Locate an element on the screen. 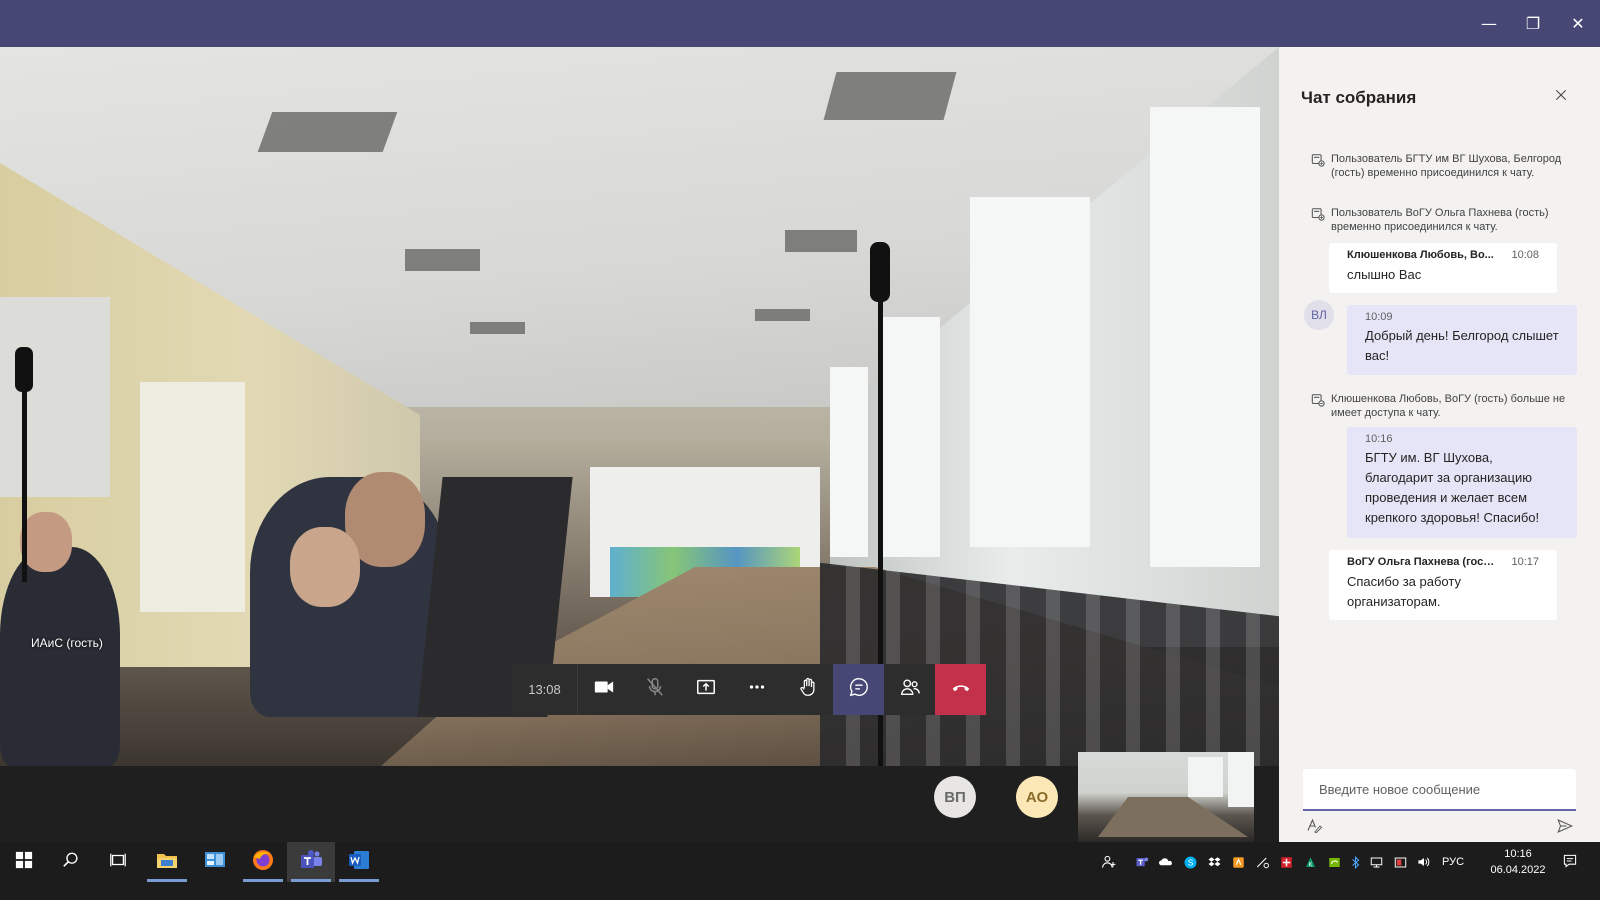 This screenshot has width=1600, height=900. windows-icon is located at coordinates (24, 862).